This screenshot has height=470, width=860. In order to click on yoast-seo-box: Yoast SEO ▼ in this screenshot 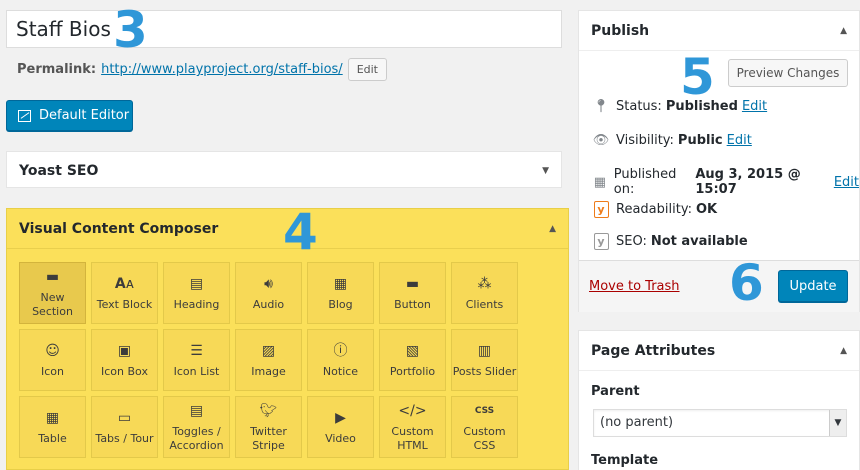, I will do `click(284, 169)`.